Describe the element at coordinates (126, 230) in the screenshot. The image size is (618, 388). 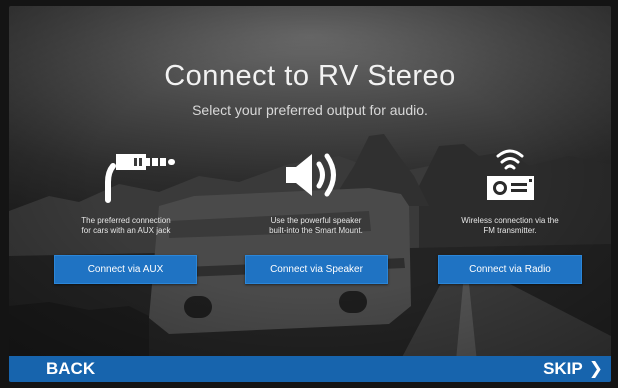
I see `option-aux-description-line2: for cars with an AUX jack` at that location.